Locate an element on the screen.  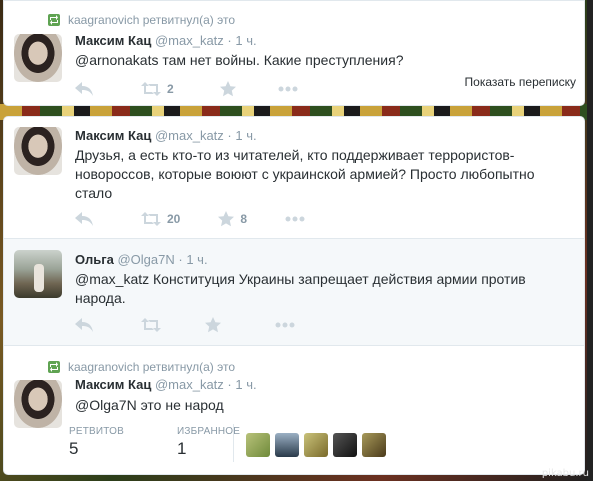
favorite-count: 8 is located at coordinates (244, 219).